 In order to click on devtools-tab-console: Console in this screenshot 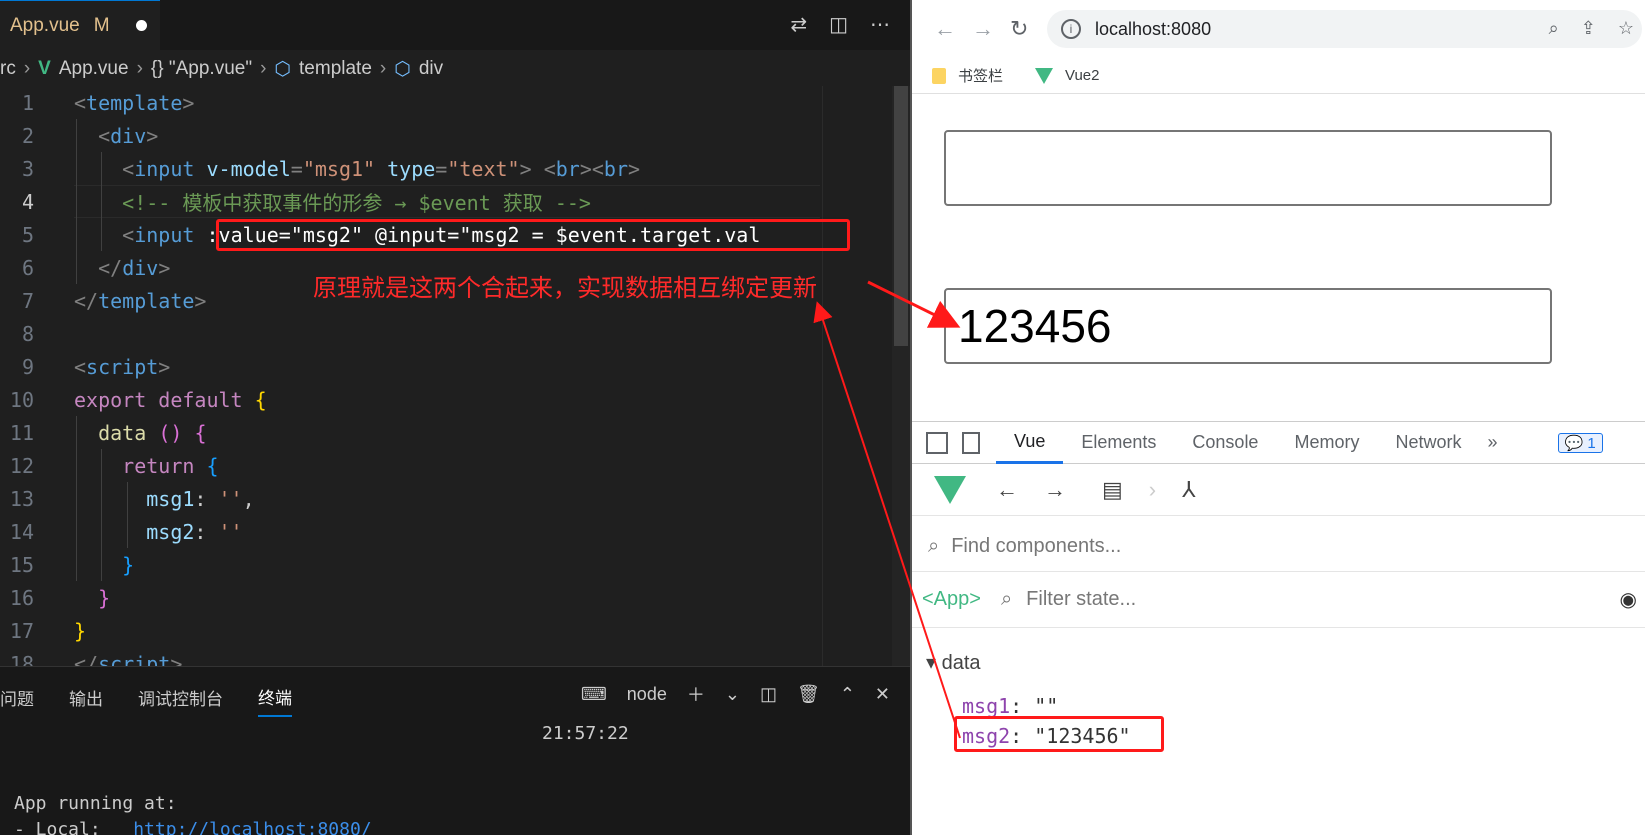, I will do `click(1225, 443)`.